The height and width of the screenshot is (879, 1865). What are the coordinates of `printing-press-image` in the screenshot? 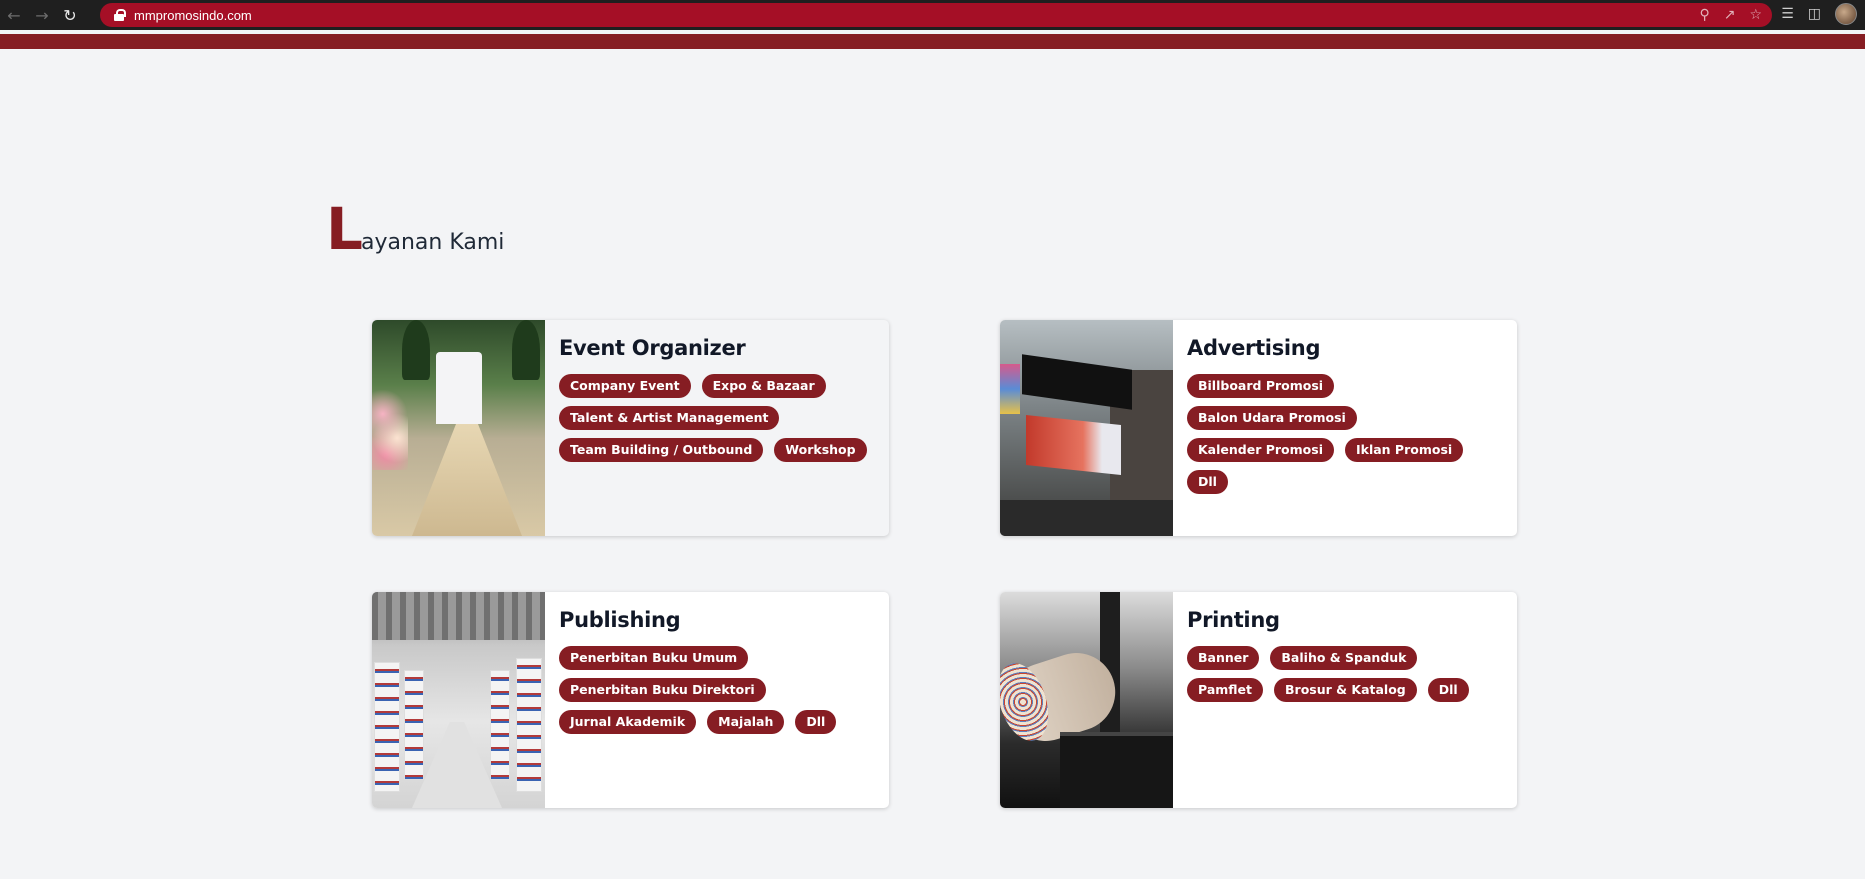 It's located at (1086, 700).